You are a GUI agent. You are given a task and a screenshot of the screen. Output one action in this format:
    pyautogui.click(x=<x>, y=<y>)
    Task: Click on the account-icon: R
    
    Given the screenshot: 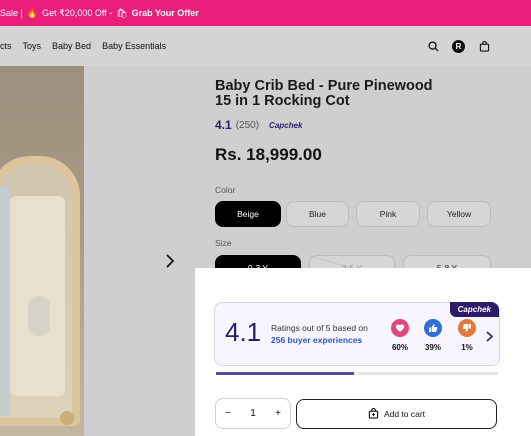 What is the action you would take?
    pyautogui.click(x=458, y=46)
    